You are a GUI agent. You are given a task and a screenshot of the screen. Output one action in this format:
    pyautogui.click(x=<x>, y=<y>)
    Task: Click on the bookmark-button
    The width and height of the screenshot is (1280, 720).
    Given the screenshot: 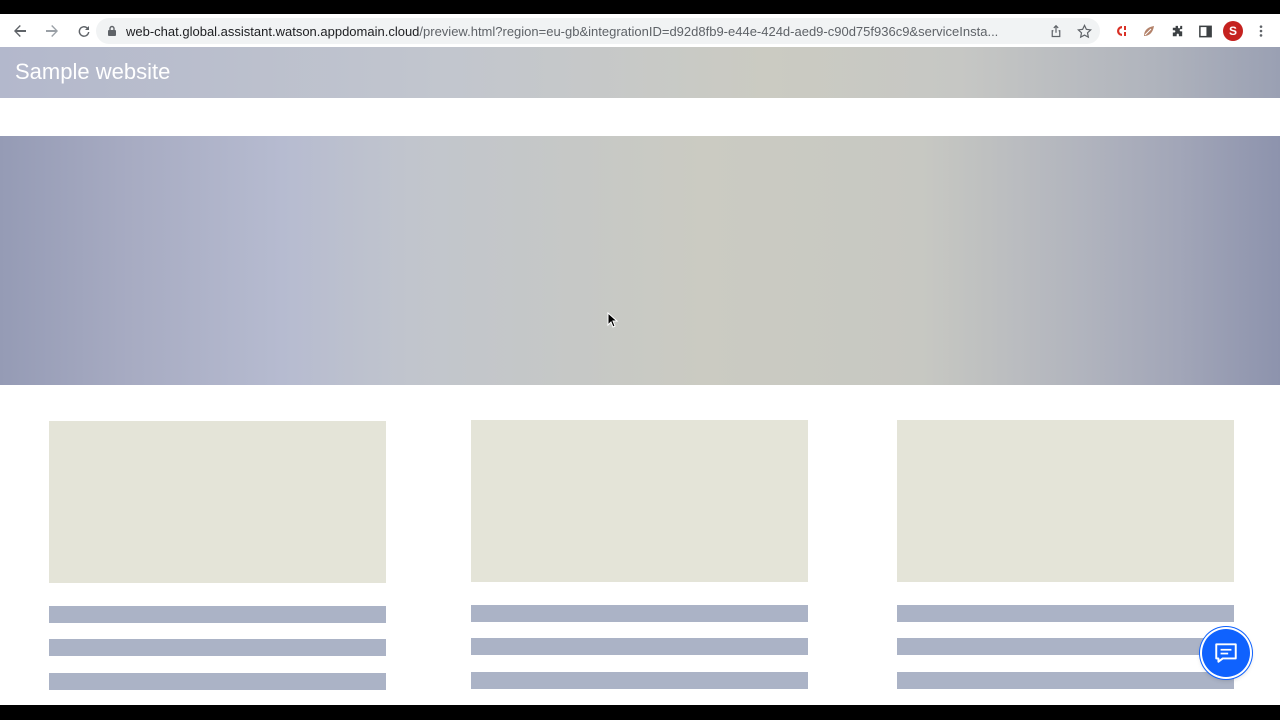 What is the action you would take?
    pyautogui.click(x=1084, y=31)
    